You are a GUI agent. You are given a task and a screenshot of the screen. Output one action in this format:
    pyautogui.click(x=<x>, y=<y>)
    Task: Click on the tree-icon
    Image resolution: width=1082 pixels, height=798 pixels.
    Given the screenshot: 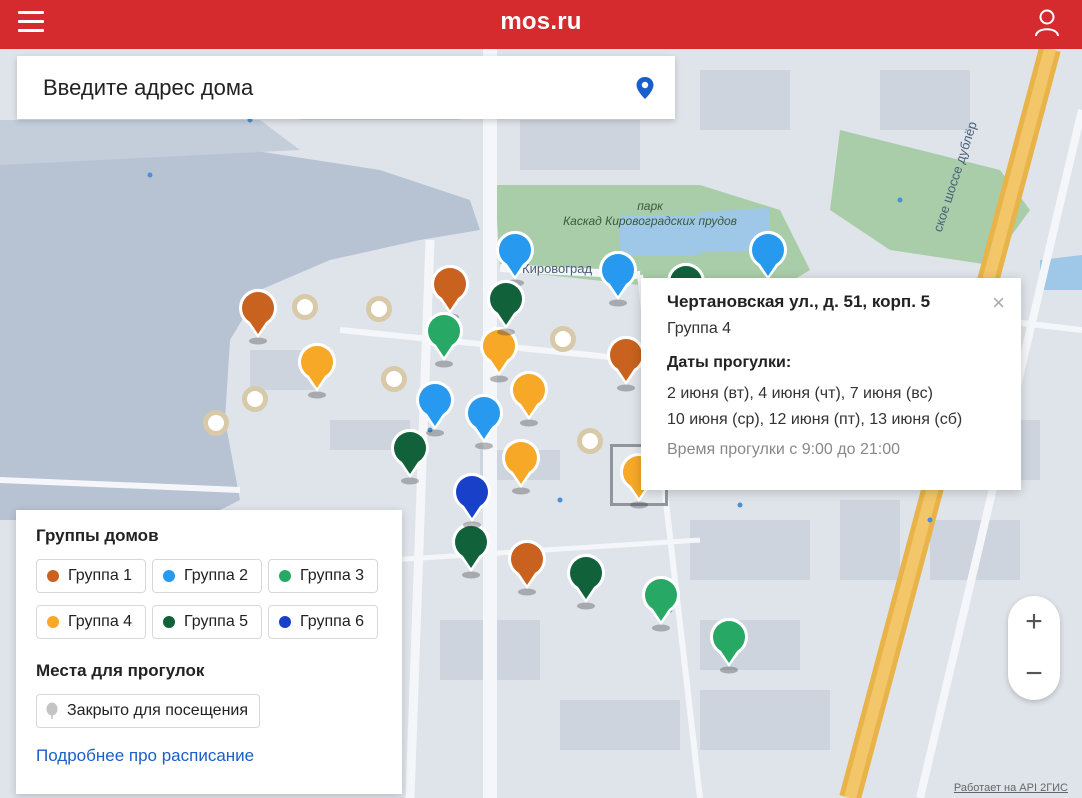 What is the action you would take?
    pyautogui.click(x=52, y=710)
    